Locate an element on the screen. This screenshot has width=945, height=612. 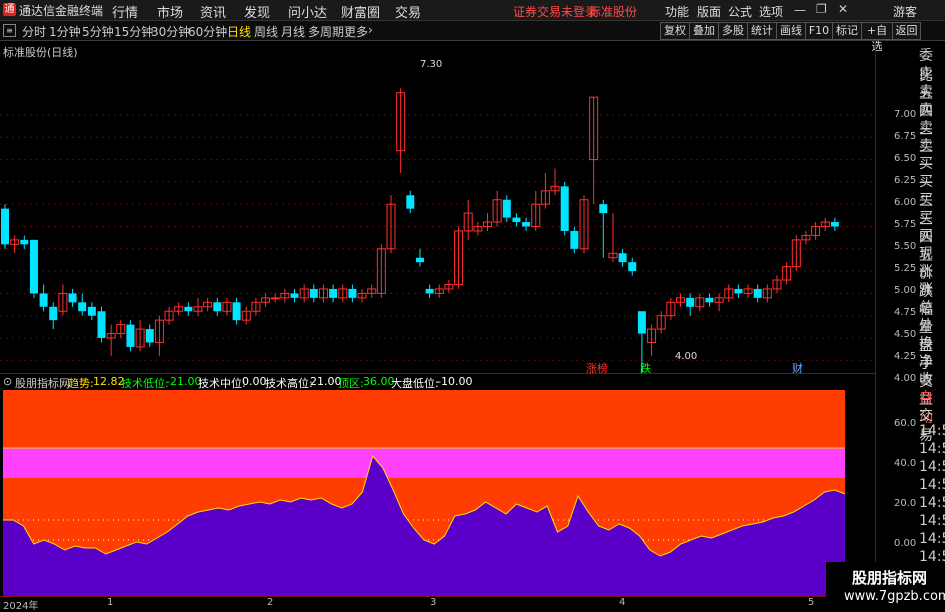
x-tick: 5 is located at coordinates (811, 602).